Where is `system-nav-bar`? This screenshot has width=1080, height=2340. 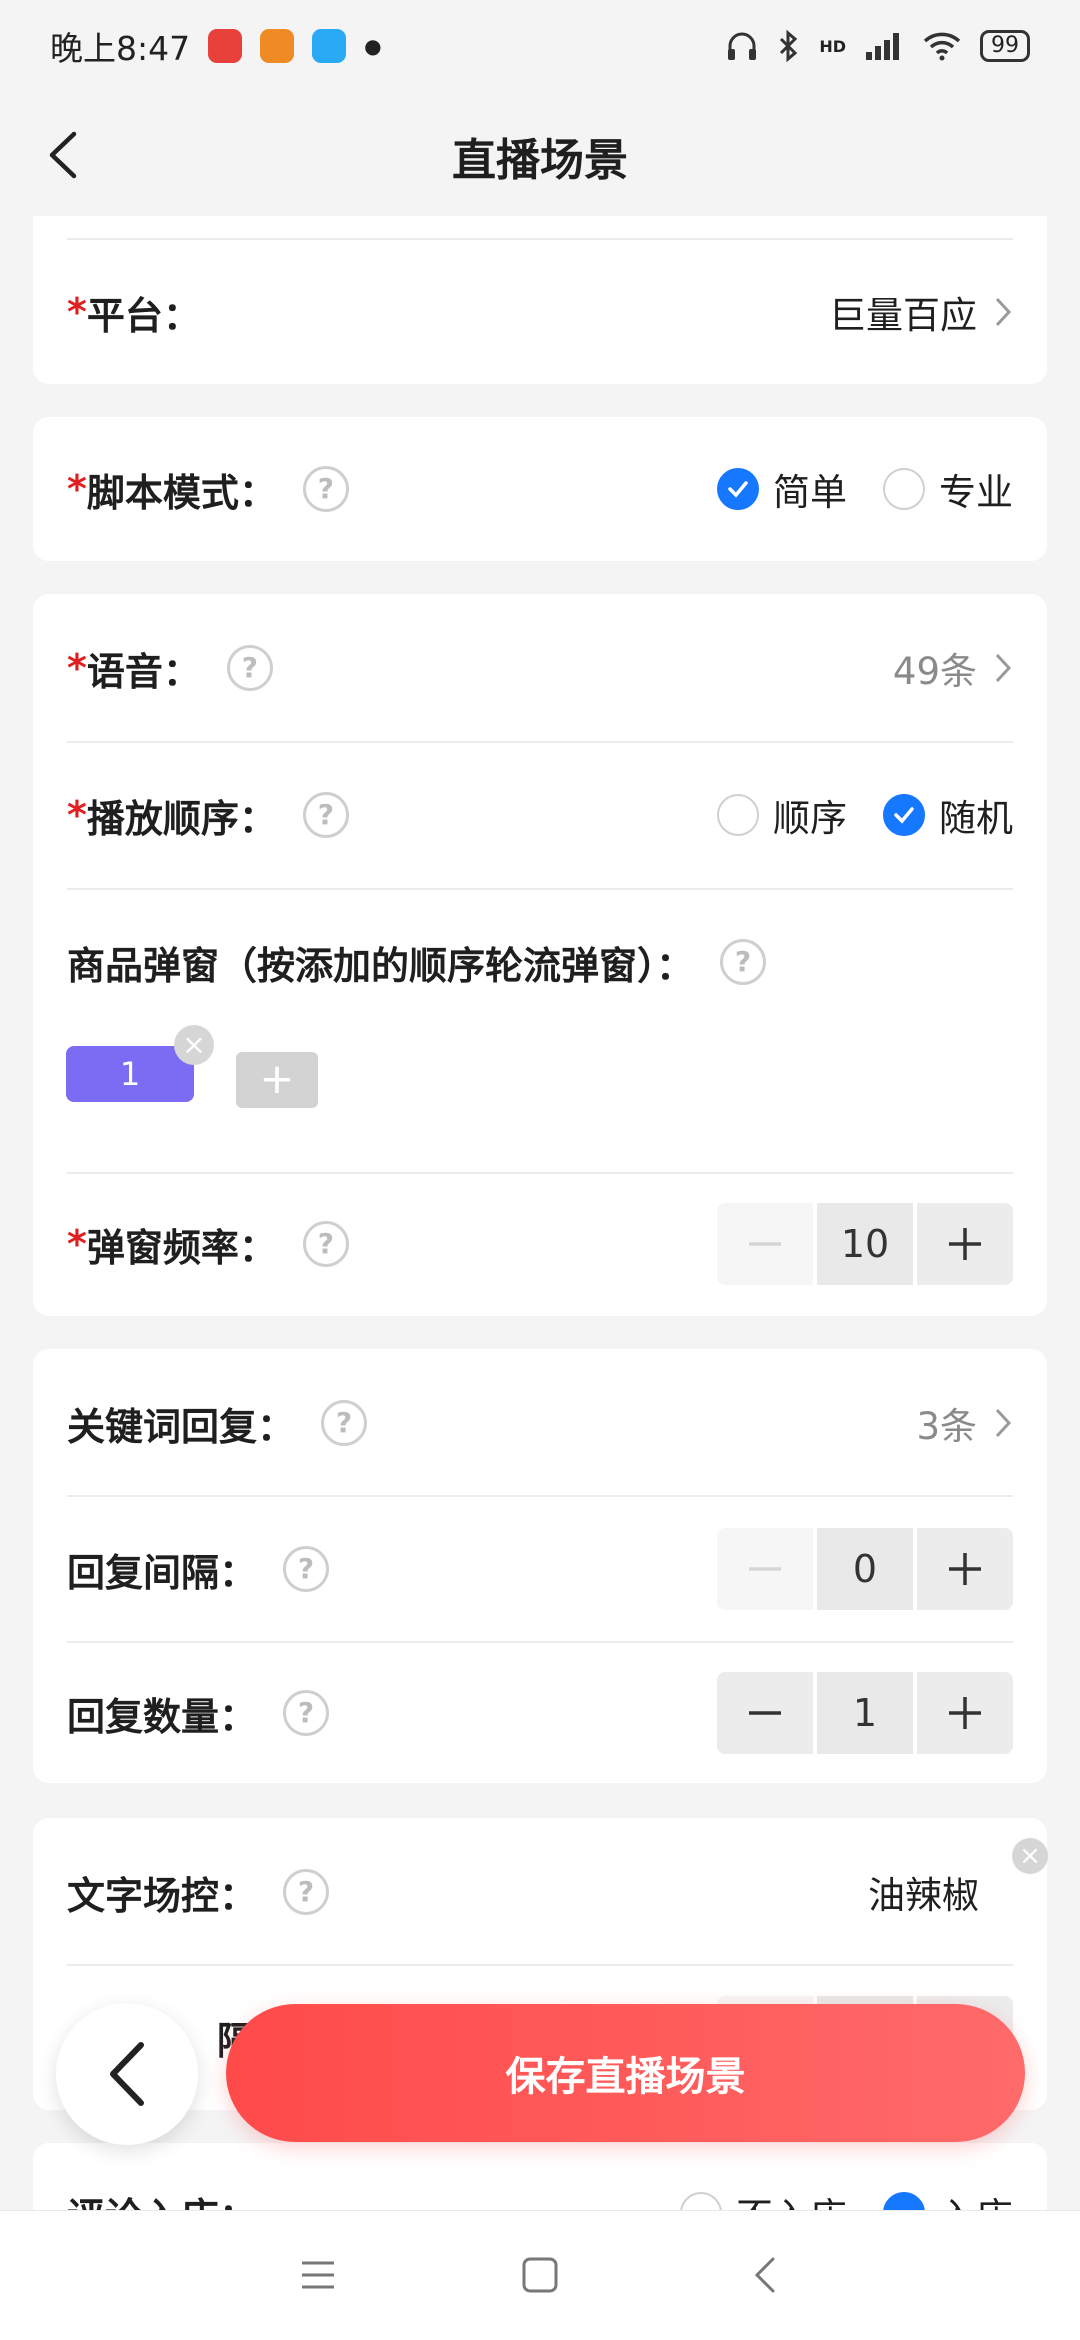
system-nav-bar is located at coordinates (540, 2275).